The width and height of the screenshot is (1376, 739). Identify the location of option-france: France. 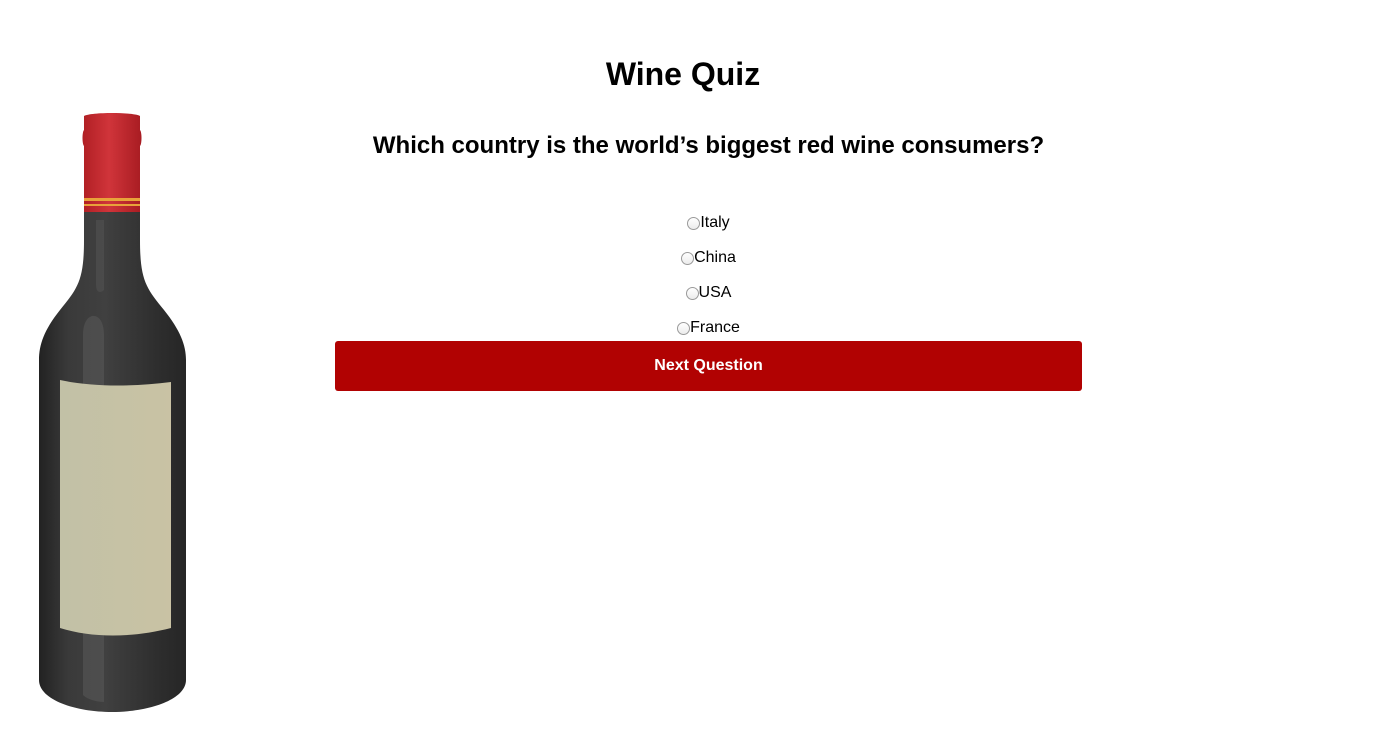
(708, 327).